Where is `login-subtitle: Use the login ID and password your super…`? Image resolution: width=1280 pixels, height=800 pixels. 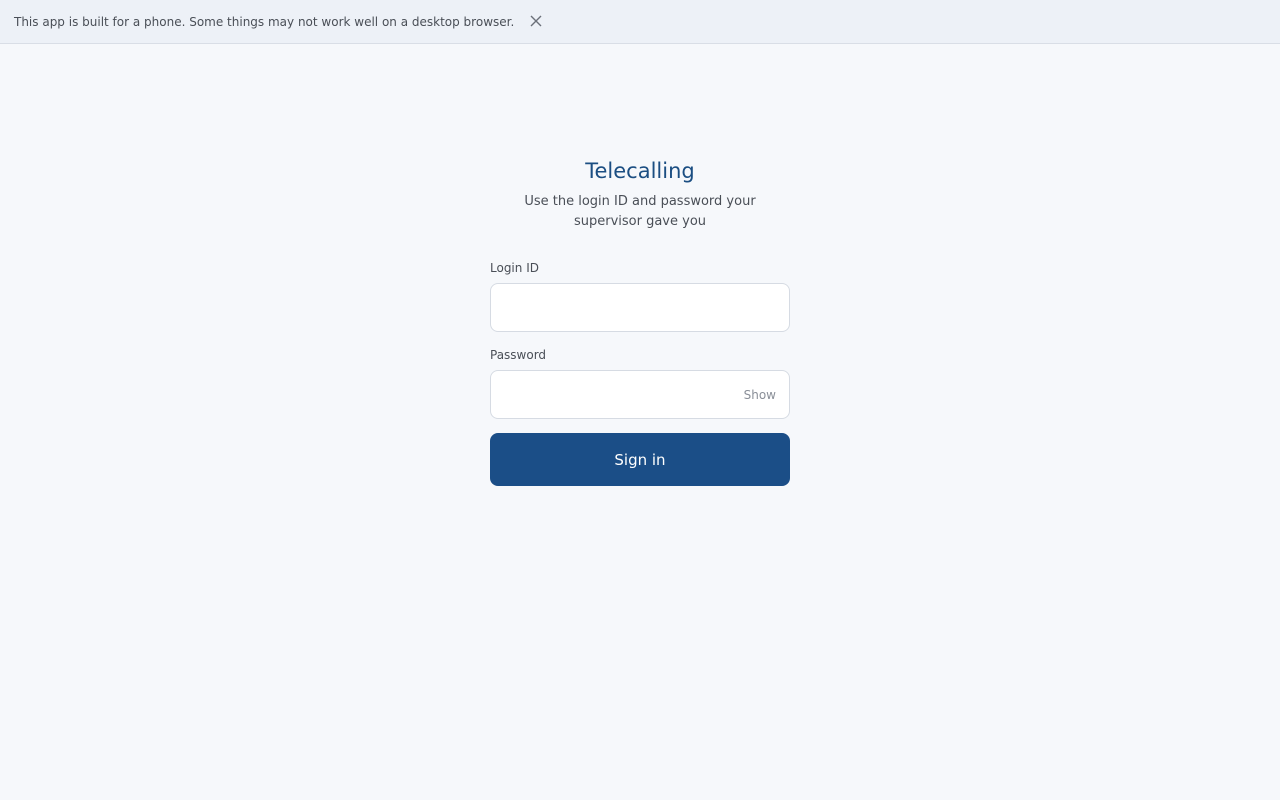 login-subtitle: Use the login ID and password your super… is located at coordinates (640, 211).